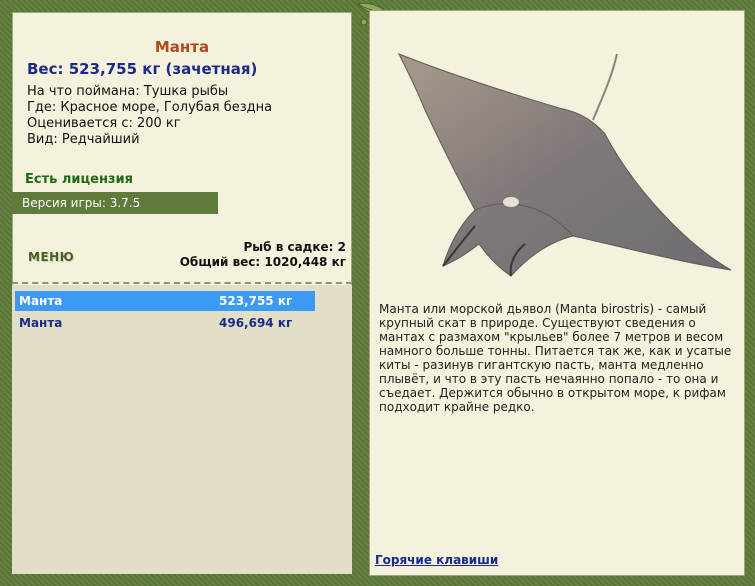  What do you see at coordinates (79, 179) in the screenshot?
I see `license-status: Есть лицензия` at bounding box center [79, 179].